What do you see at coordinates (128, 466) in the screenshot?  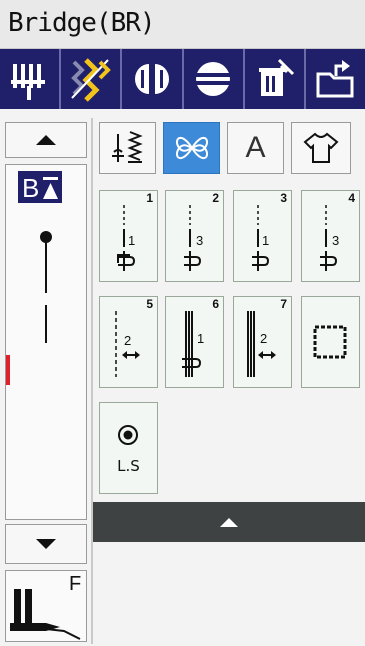 I see `ls-label: L.S` at bounding box center [128, 466].